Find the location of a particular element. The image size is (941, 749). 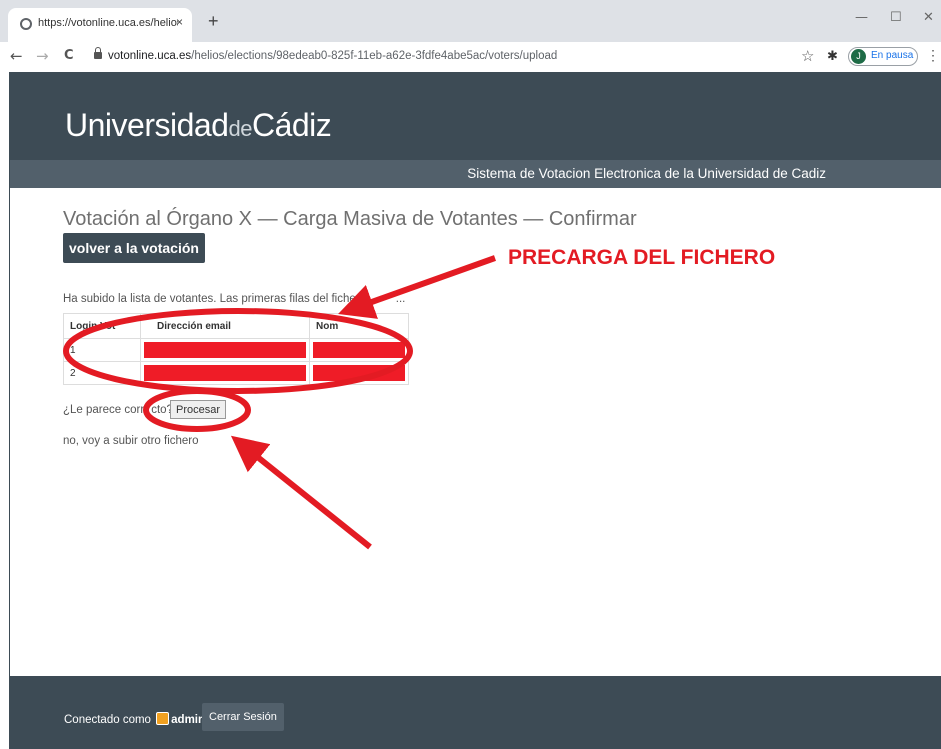

user-icon is located at coordinates (163, 718).